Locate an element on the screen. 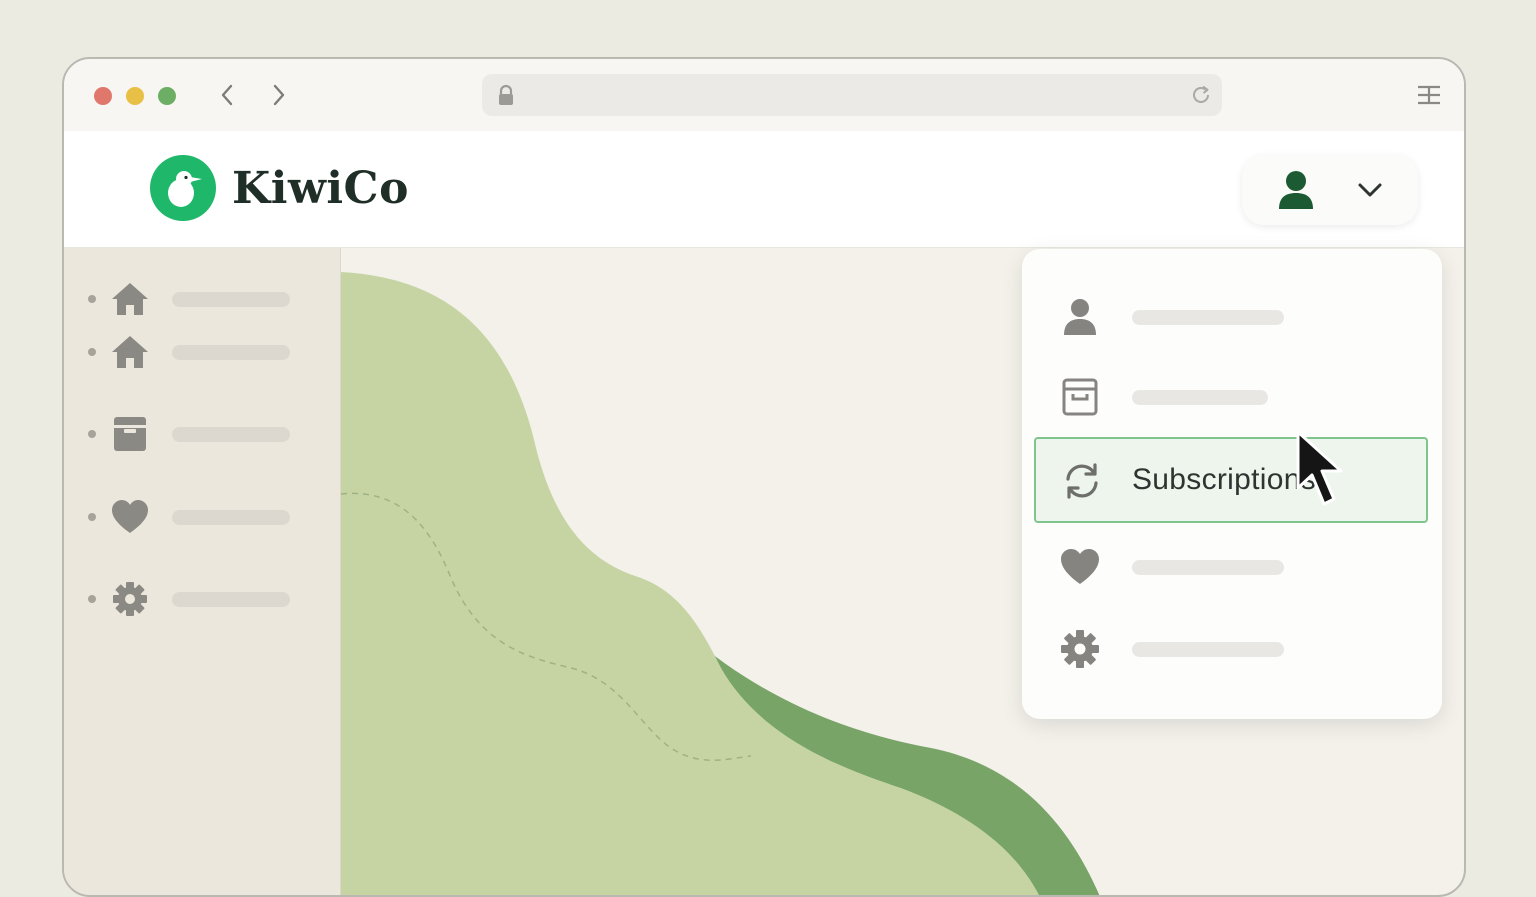 Image resolution: width=1536 pixels, height=897 pixels. account-menu-button is located at coordinates (1330, 190).